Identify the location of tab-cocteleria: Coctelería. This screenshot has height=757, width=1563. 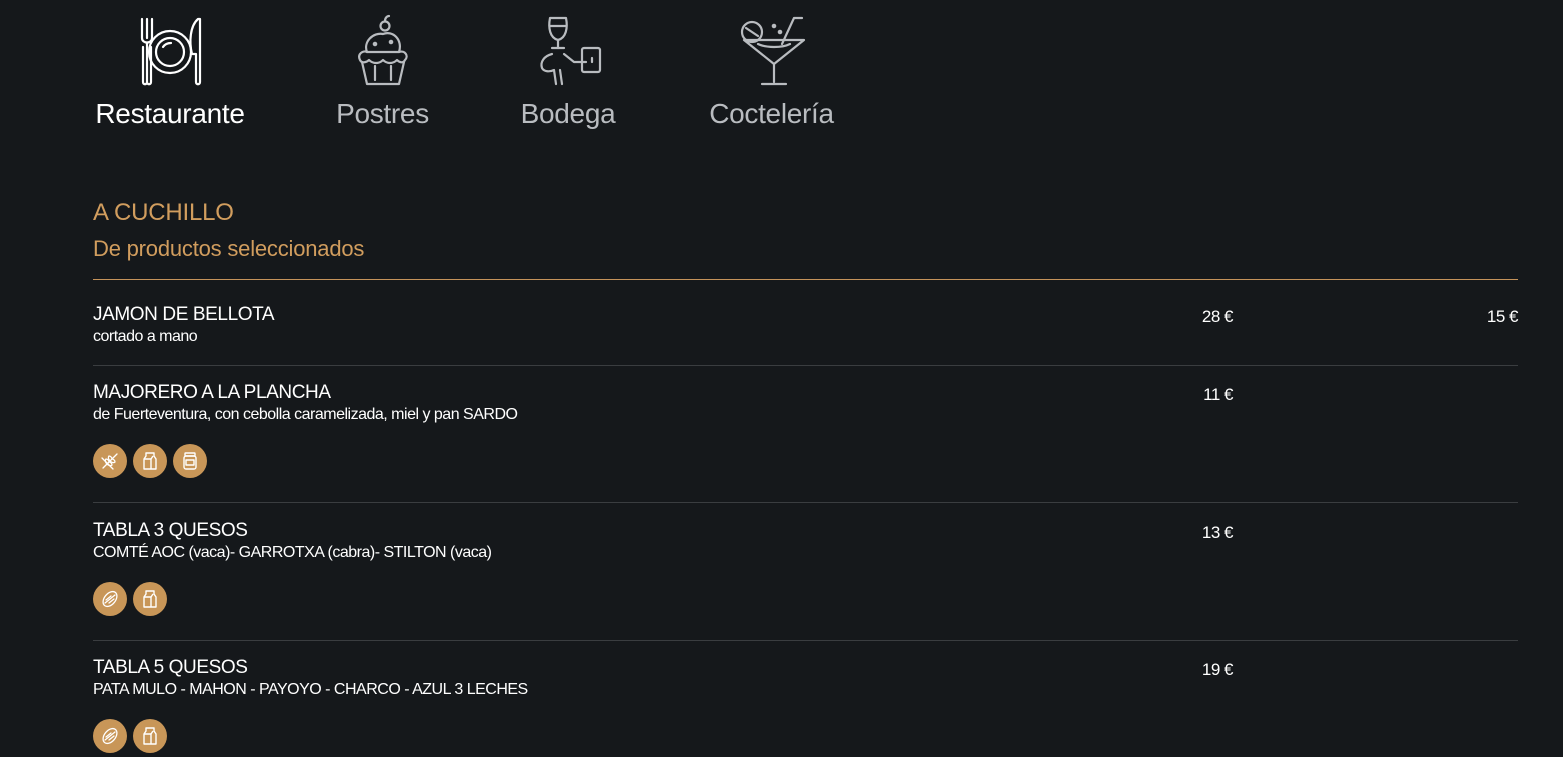
(771, 72).